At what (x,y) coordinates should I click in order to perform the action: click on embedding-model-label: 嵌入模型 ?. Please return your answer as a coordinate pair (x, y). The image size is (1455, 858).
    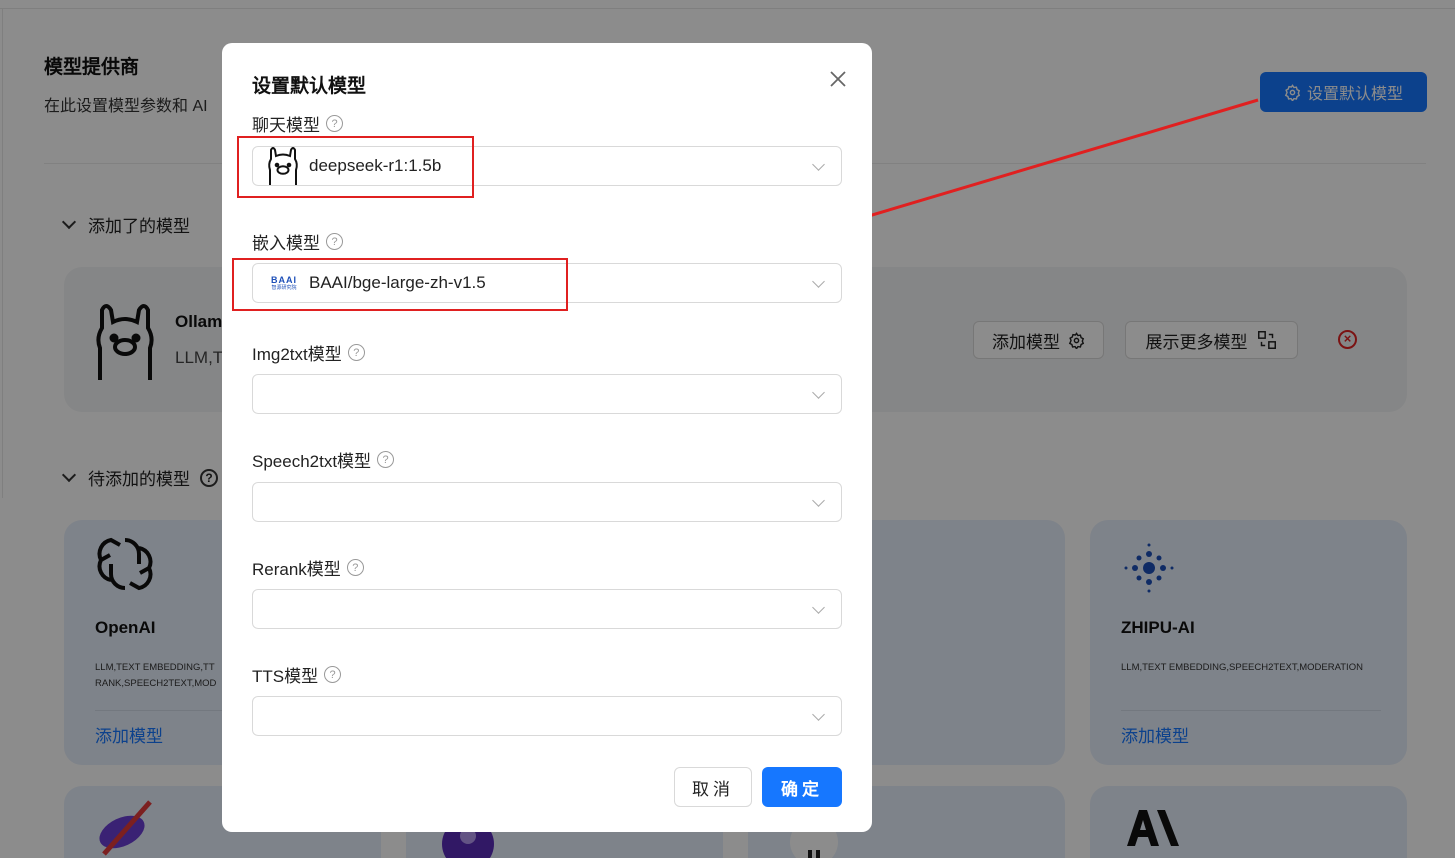
    Looking at the image, I should click on (297, 241).